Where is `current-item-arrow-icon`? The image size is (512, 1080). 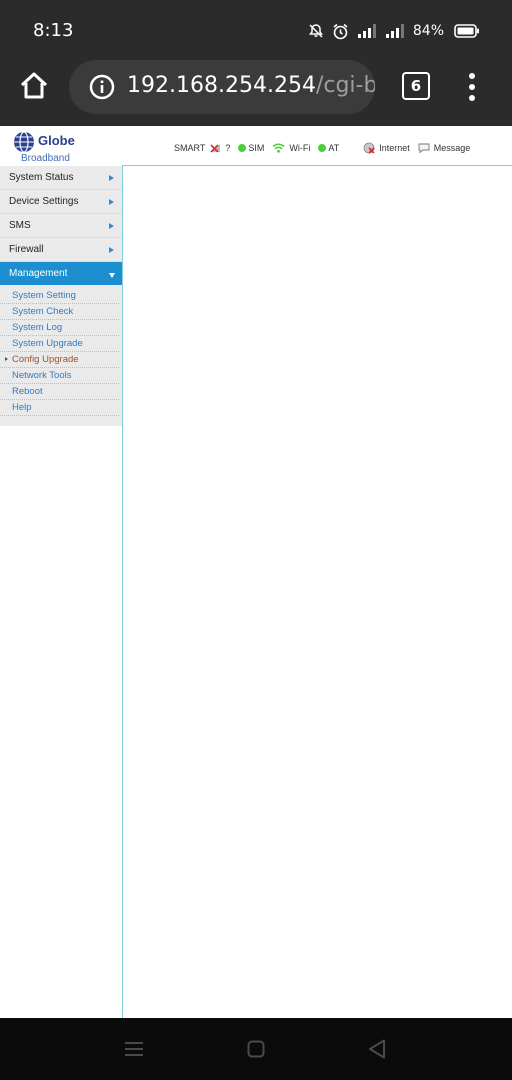
current-item-arrow-icon is located at coordinates (6, 359).